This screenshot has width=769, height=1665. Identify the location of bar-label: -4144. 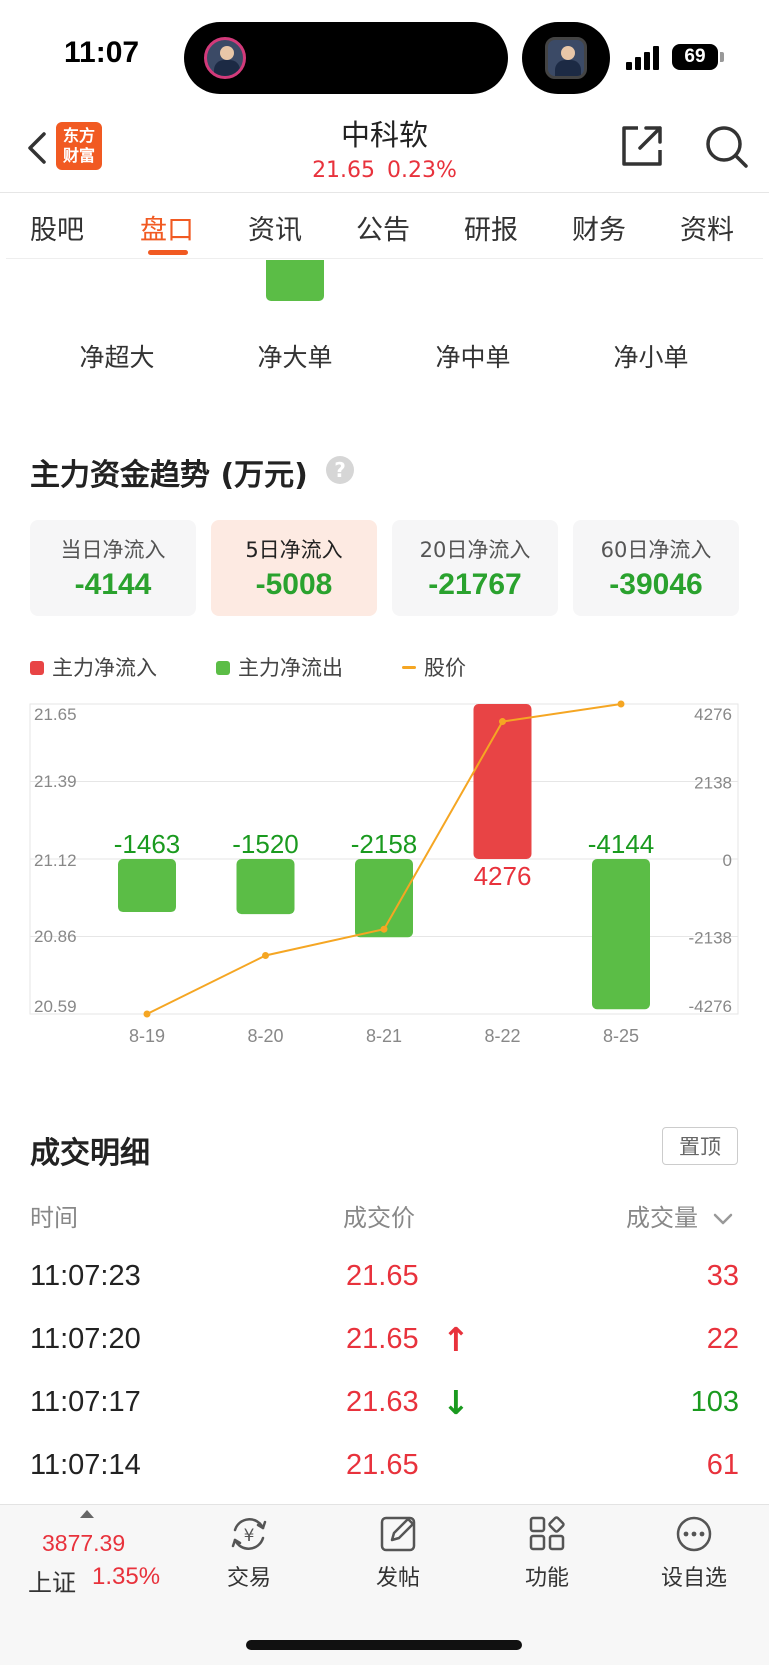
(621, 844).